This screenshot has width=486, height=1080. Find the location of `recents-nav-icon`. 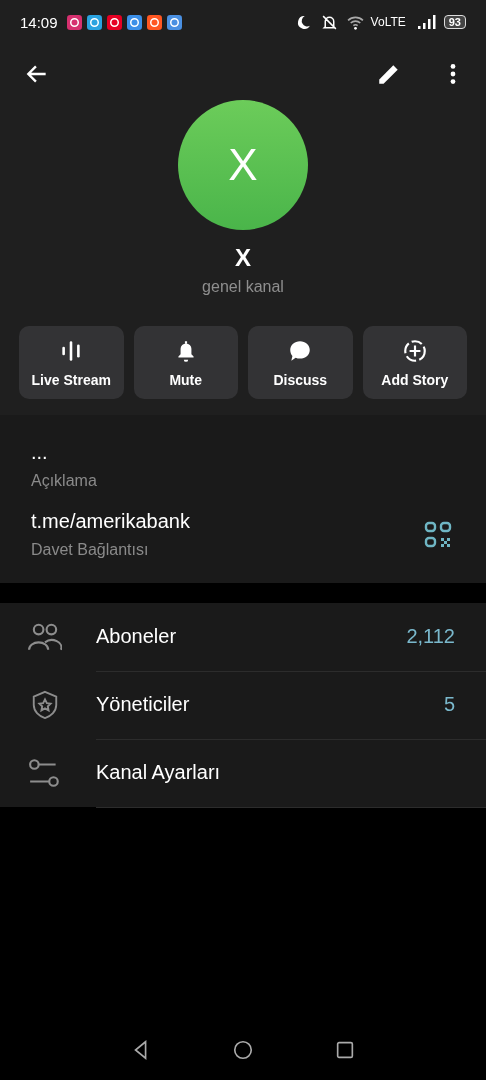

recents-nav-icon is located at coordinates (345, 1050).